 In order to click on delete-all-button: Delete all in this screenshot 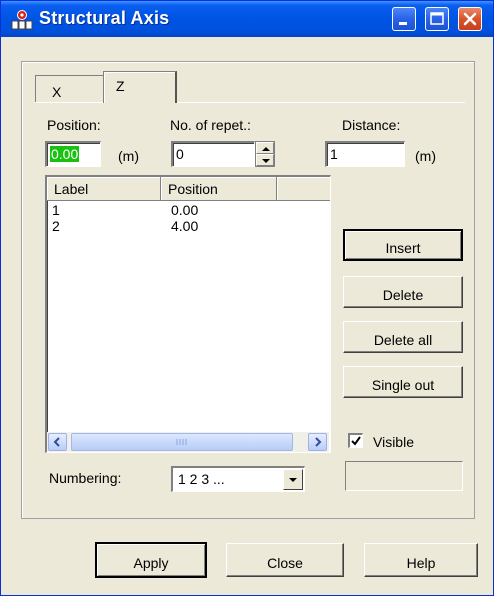, I will do `click(403, 337)`.